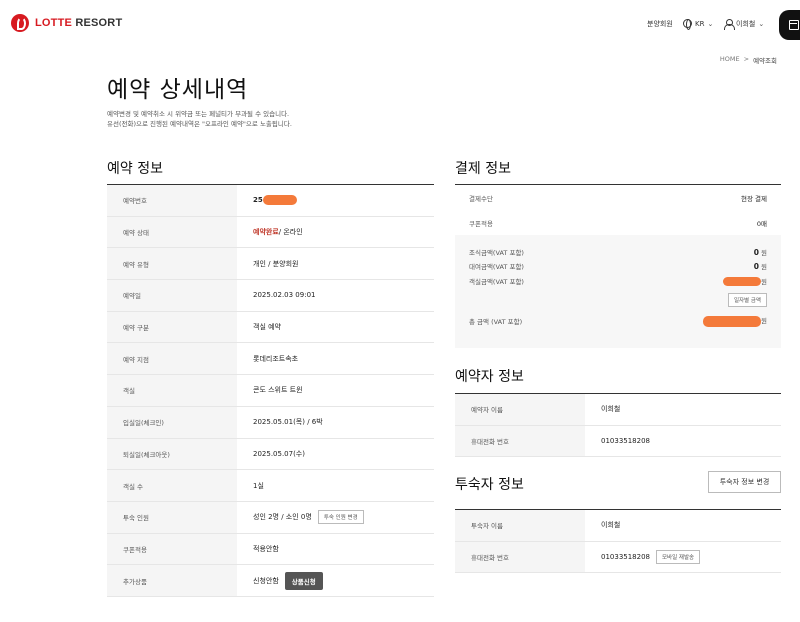 Image resolution: width=800 pixels, height=622 pixels. What do you see at coordinates (618, 557) in the screenshot?
I see `table-row: 휴대전화 번호 01033518208 모바일 재발송` at bounding box center [618, 557].